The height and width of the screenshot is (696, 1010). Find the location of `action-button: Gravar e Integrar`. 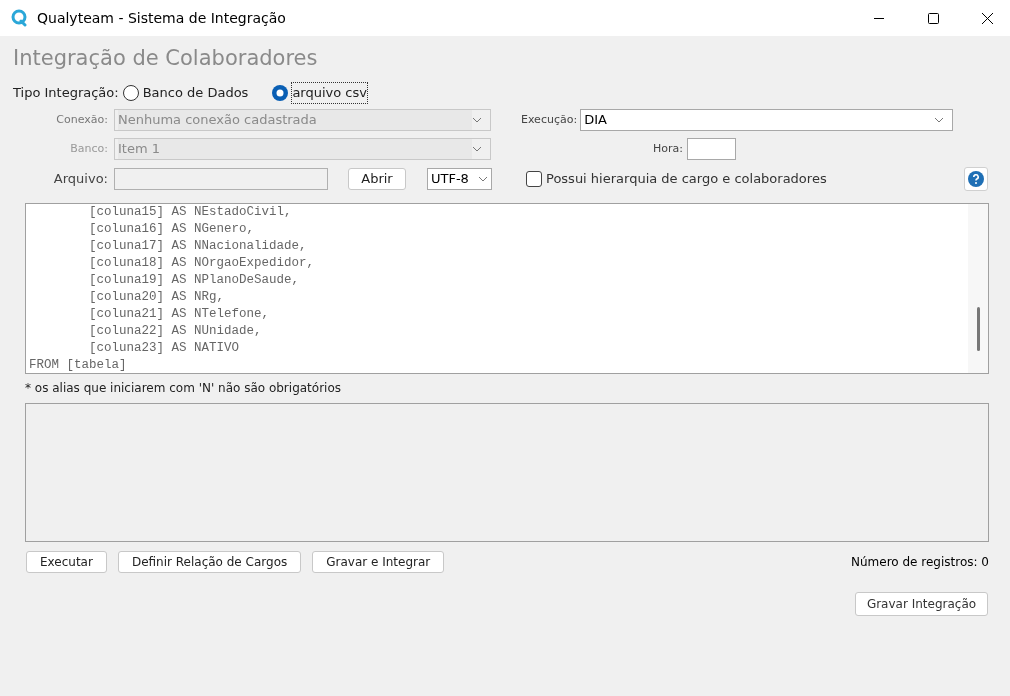

action-button: Gravar e Integrar is located at coordinates (378, 562).